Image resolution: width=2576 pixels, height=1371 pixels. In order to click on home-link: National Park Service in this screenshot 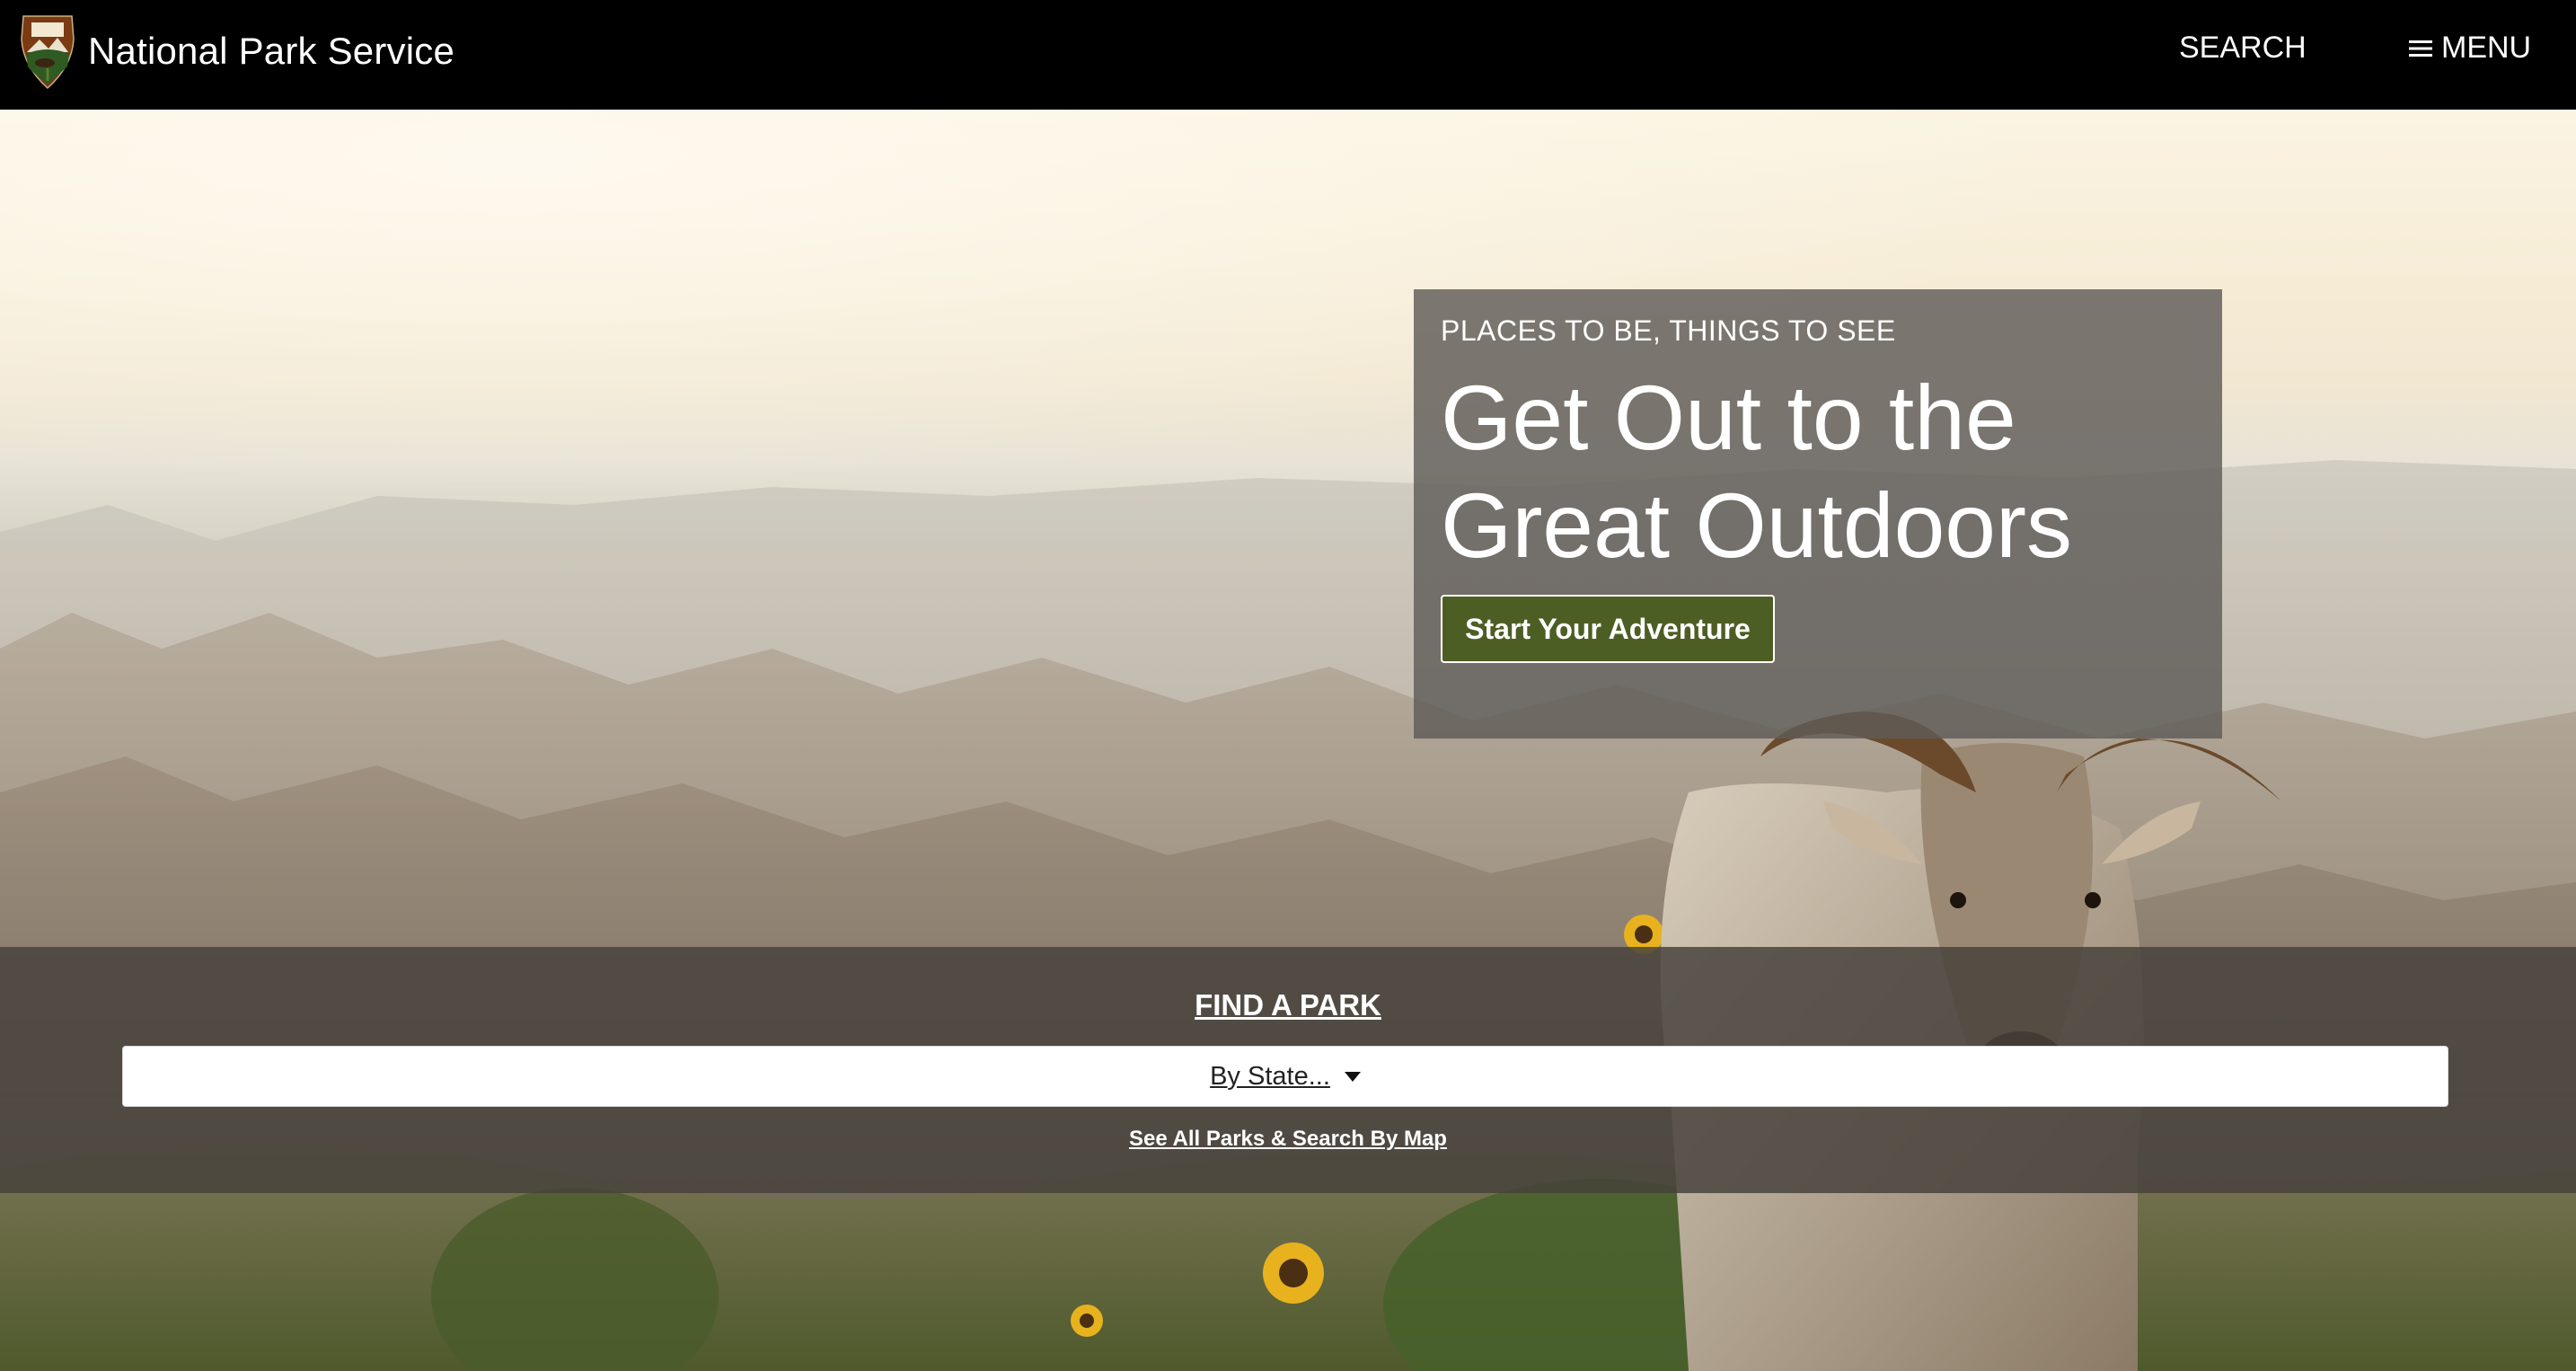, I will do `click(236, 51)`.